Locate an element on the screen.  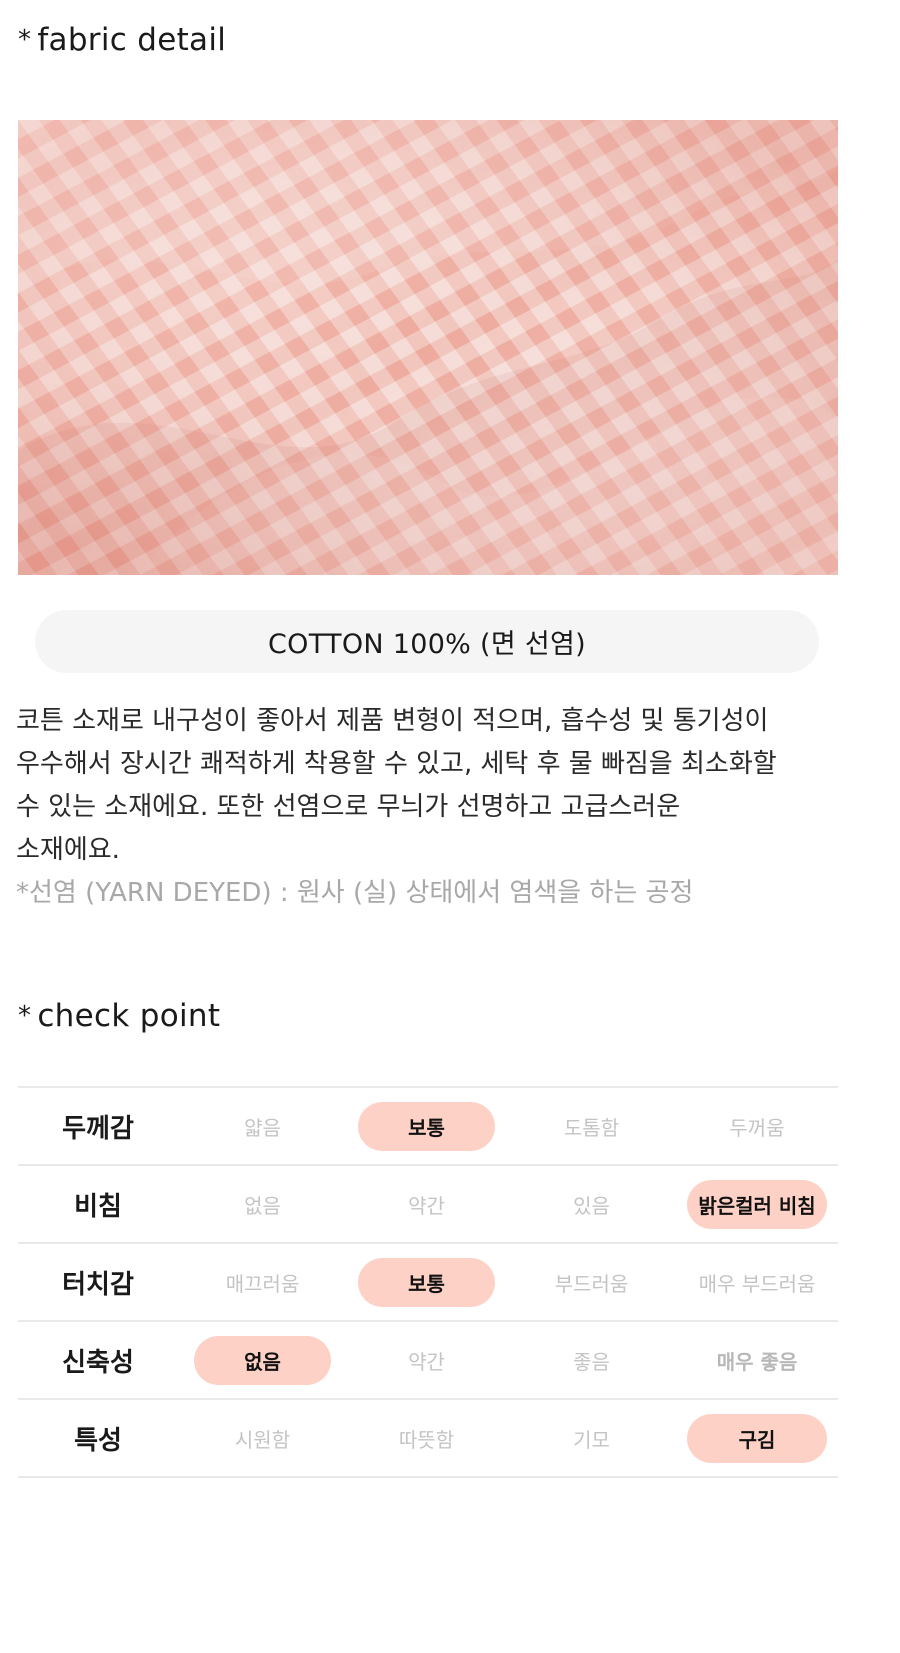
option-brushed: 기모 is located at coordinates (591, 1440).